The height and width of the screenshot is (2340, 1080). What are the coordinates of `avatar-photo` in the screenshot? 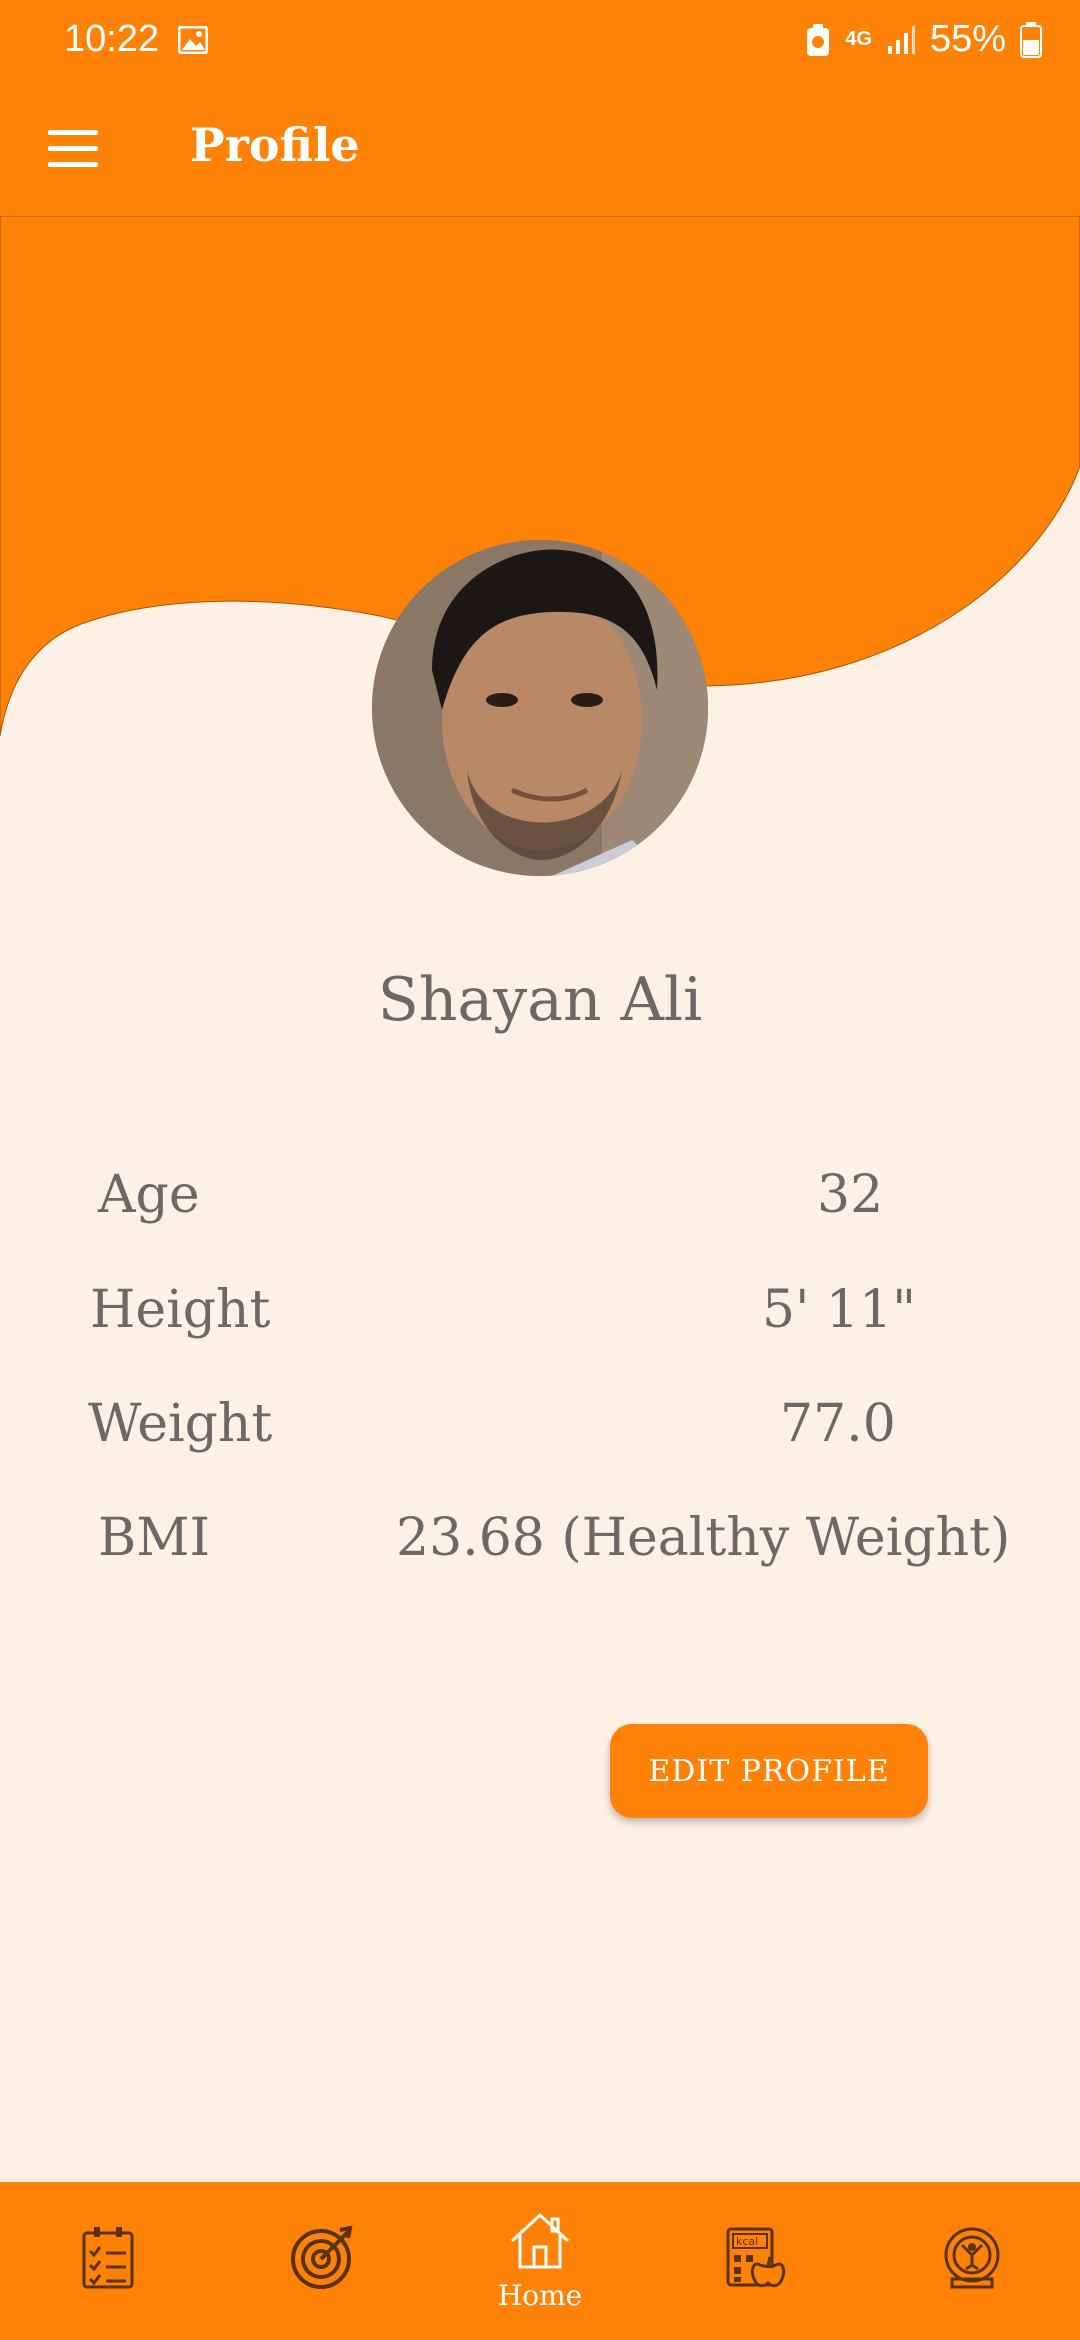 It's located at (540, 708).